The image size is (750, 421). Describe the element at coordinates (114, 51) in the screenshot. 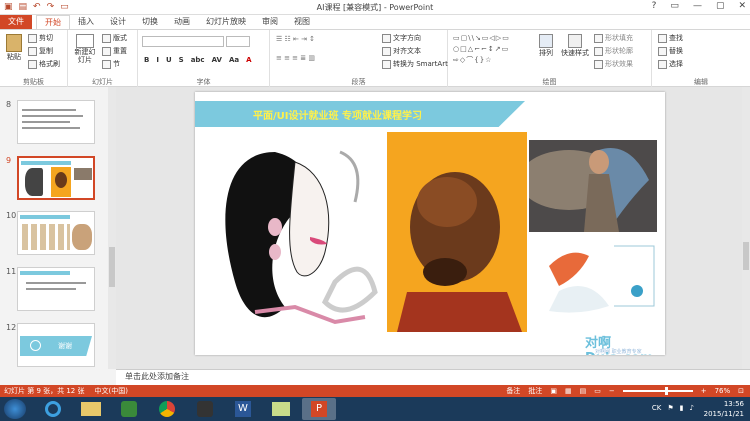

I see `reset-button: 重置` at that location.